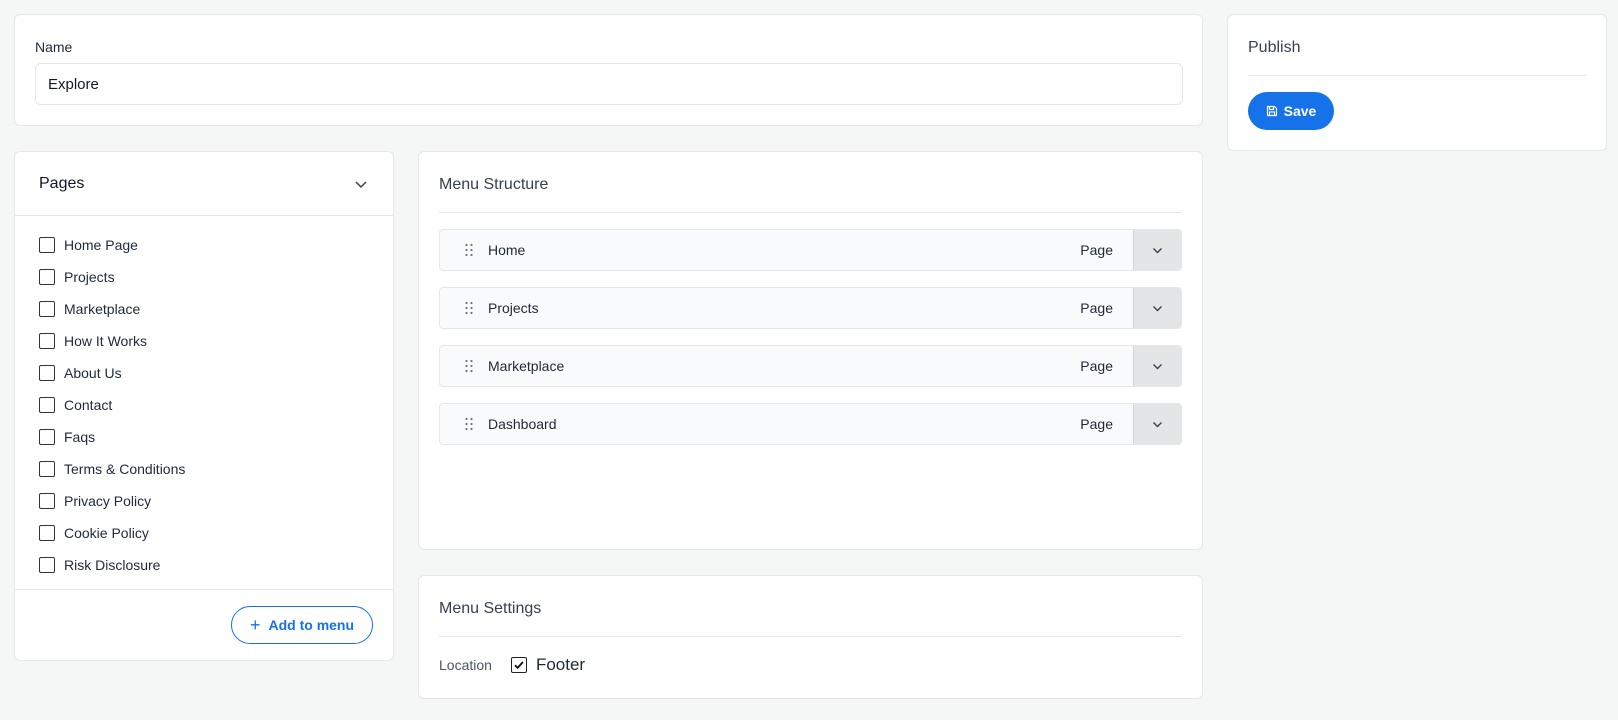 Image resolution: width=1618 pixels, height=720 pixels. What do you see at coordinates (102, 309) in the screenshot?
I see `page-item-label: Marketplace` at bounding box center [102, 309].